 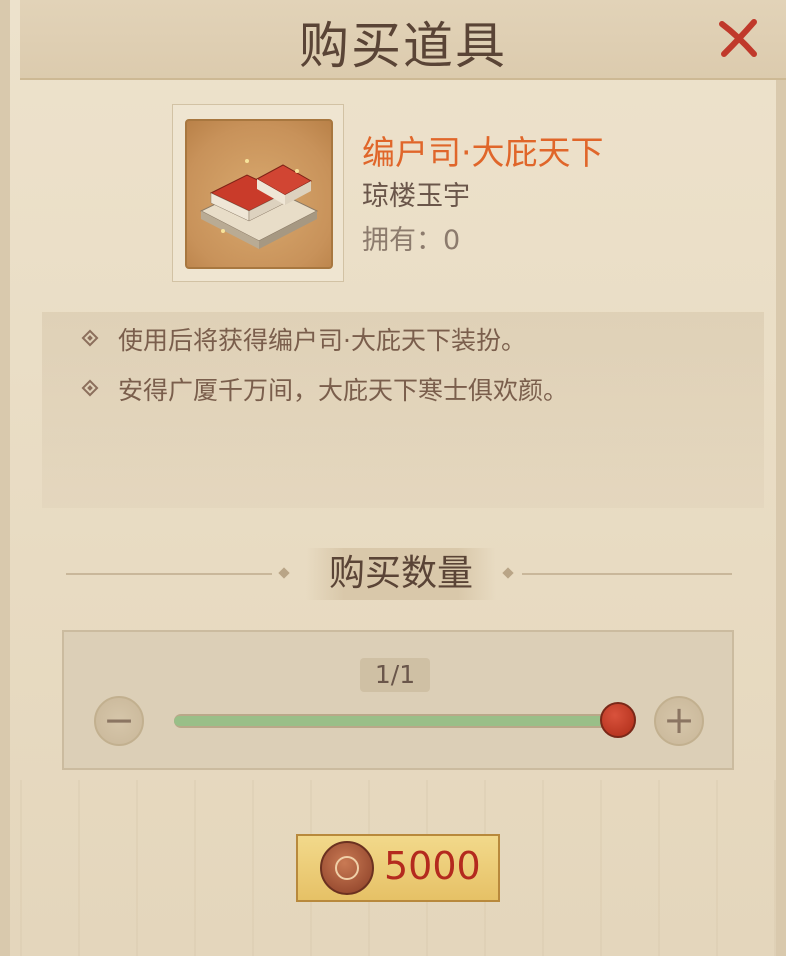 What do you see at coordinates (347, 868) in the screenshot?
I see `coin-icon` at bounding box center [347, 868].